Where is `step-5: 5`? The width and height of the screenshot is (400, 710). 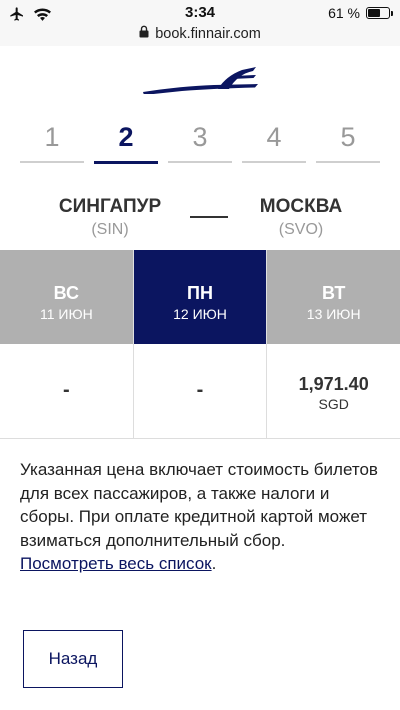
step-5: 5 is located at coordinates (348, 141).